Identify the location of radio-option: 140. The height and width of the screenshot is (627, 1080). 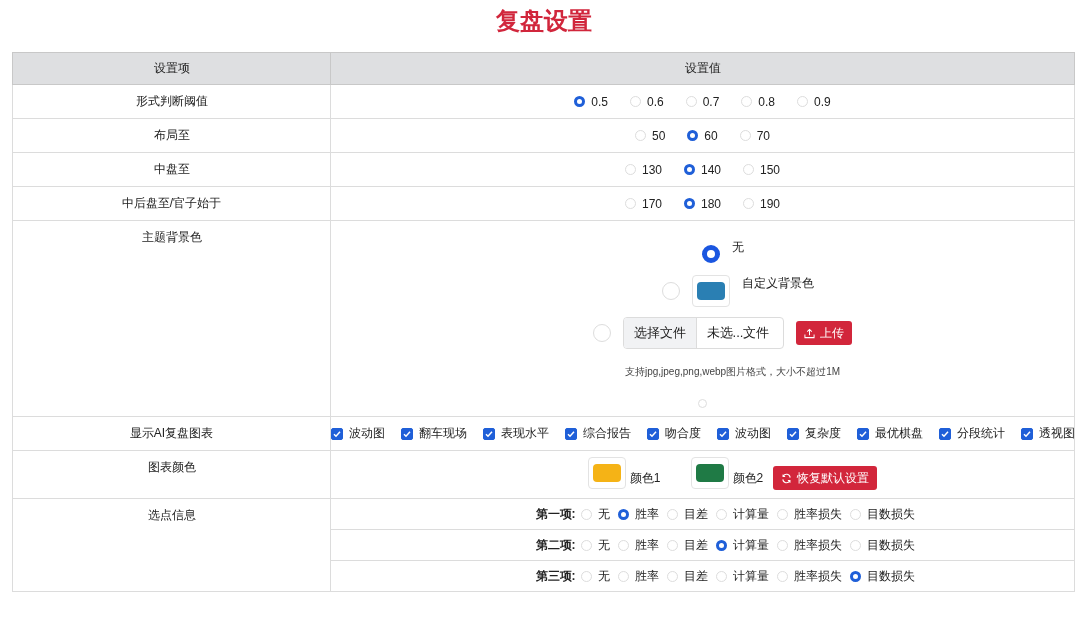
(702, 169).